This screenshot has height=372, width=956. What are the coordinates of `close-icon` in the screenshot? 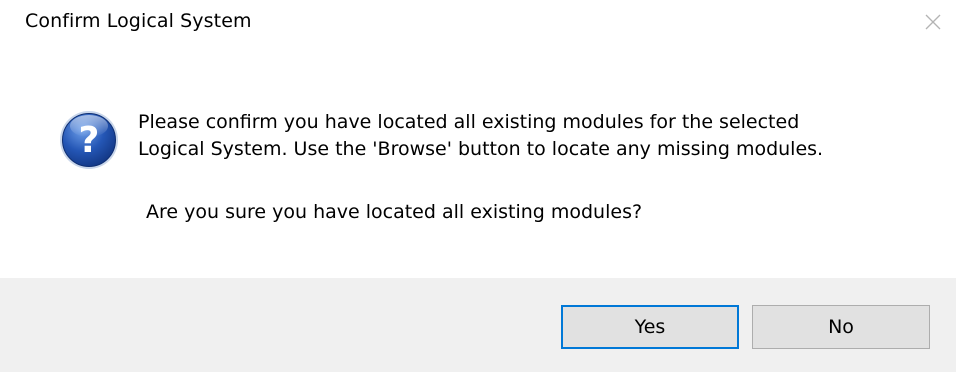 It's located at (933, 22).